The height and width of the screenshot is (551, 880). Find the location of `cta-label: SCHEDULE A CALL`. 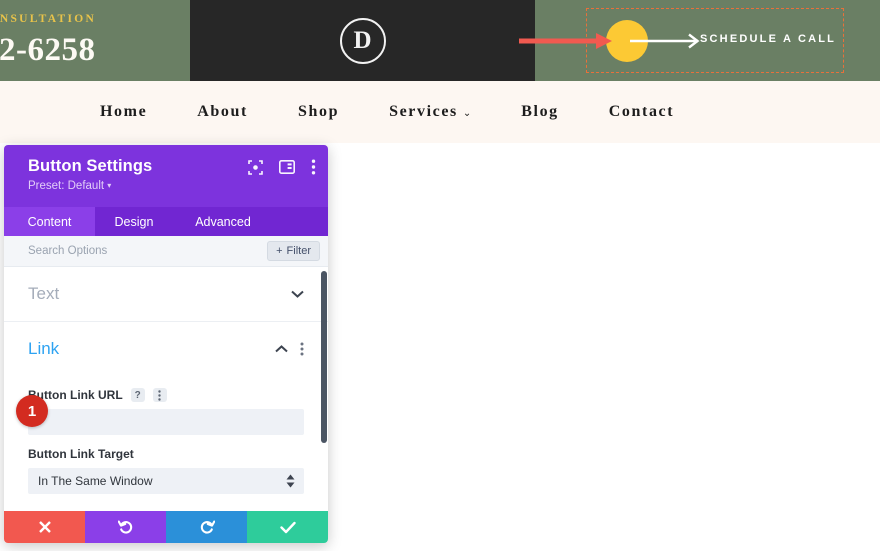

cta-label: SCHEDULE A CALL is located at coordinates (768, 39).